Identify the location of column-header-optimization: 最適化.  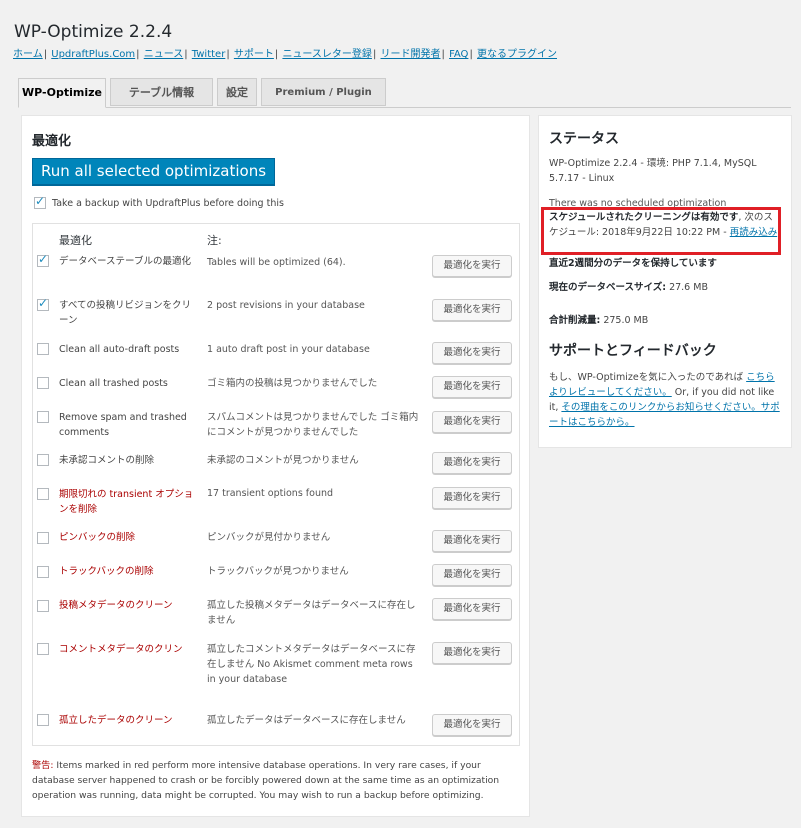
(75, 240).